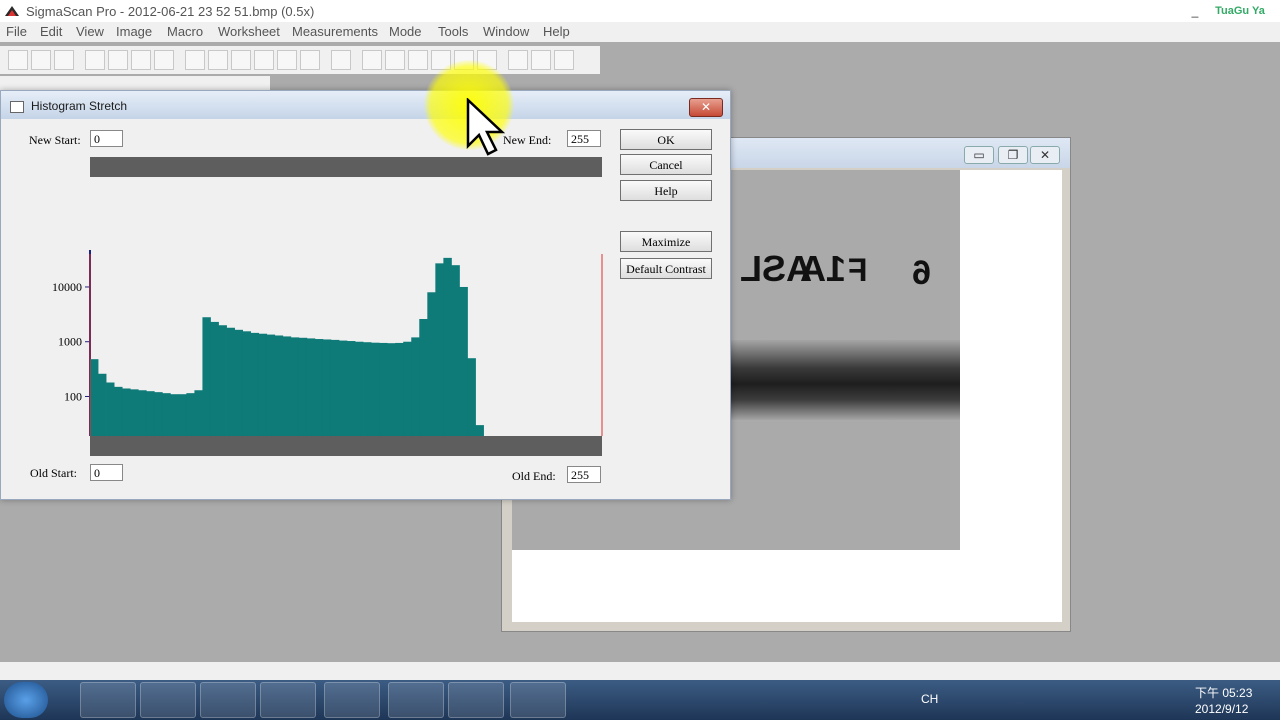  Describe the element at coordinates (352, 700) in the screenshot. I see `camera-icon` at that location.